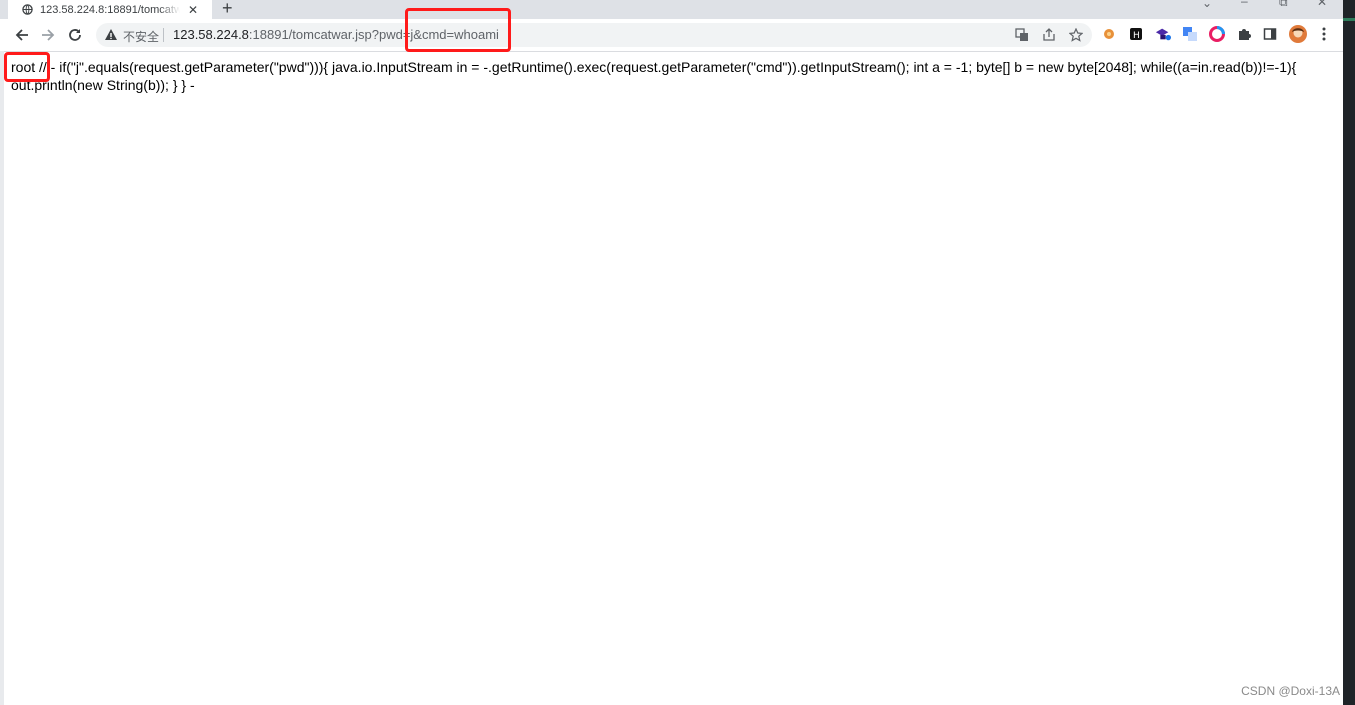  Describe the element at coordinates (1324, 34) in the screenshot. I see `menu-kebab-icon` at that location.